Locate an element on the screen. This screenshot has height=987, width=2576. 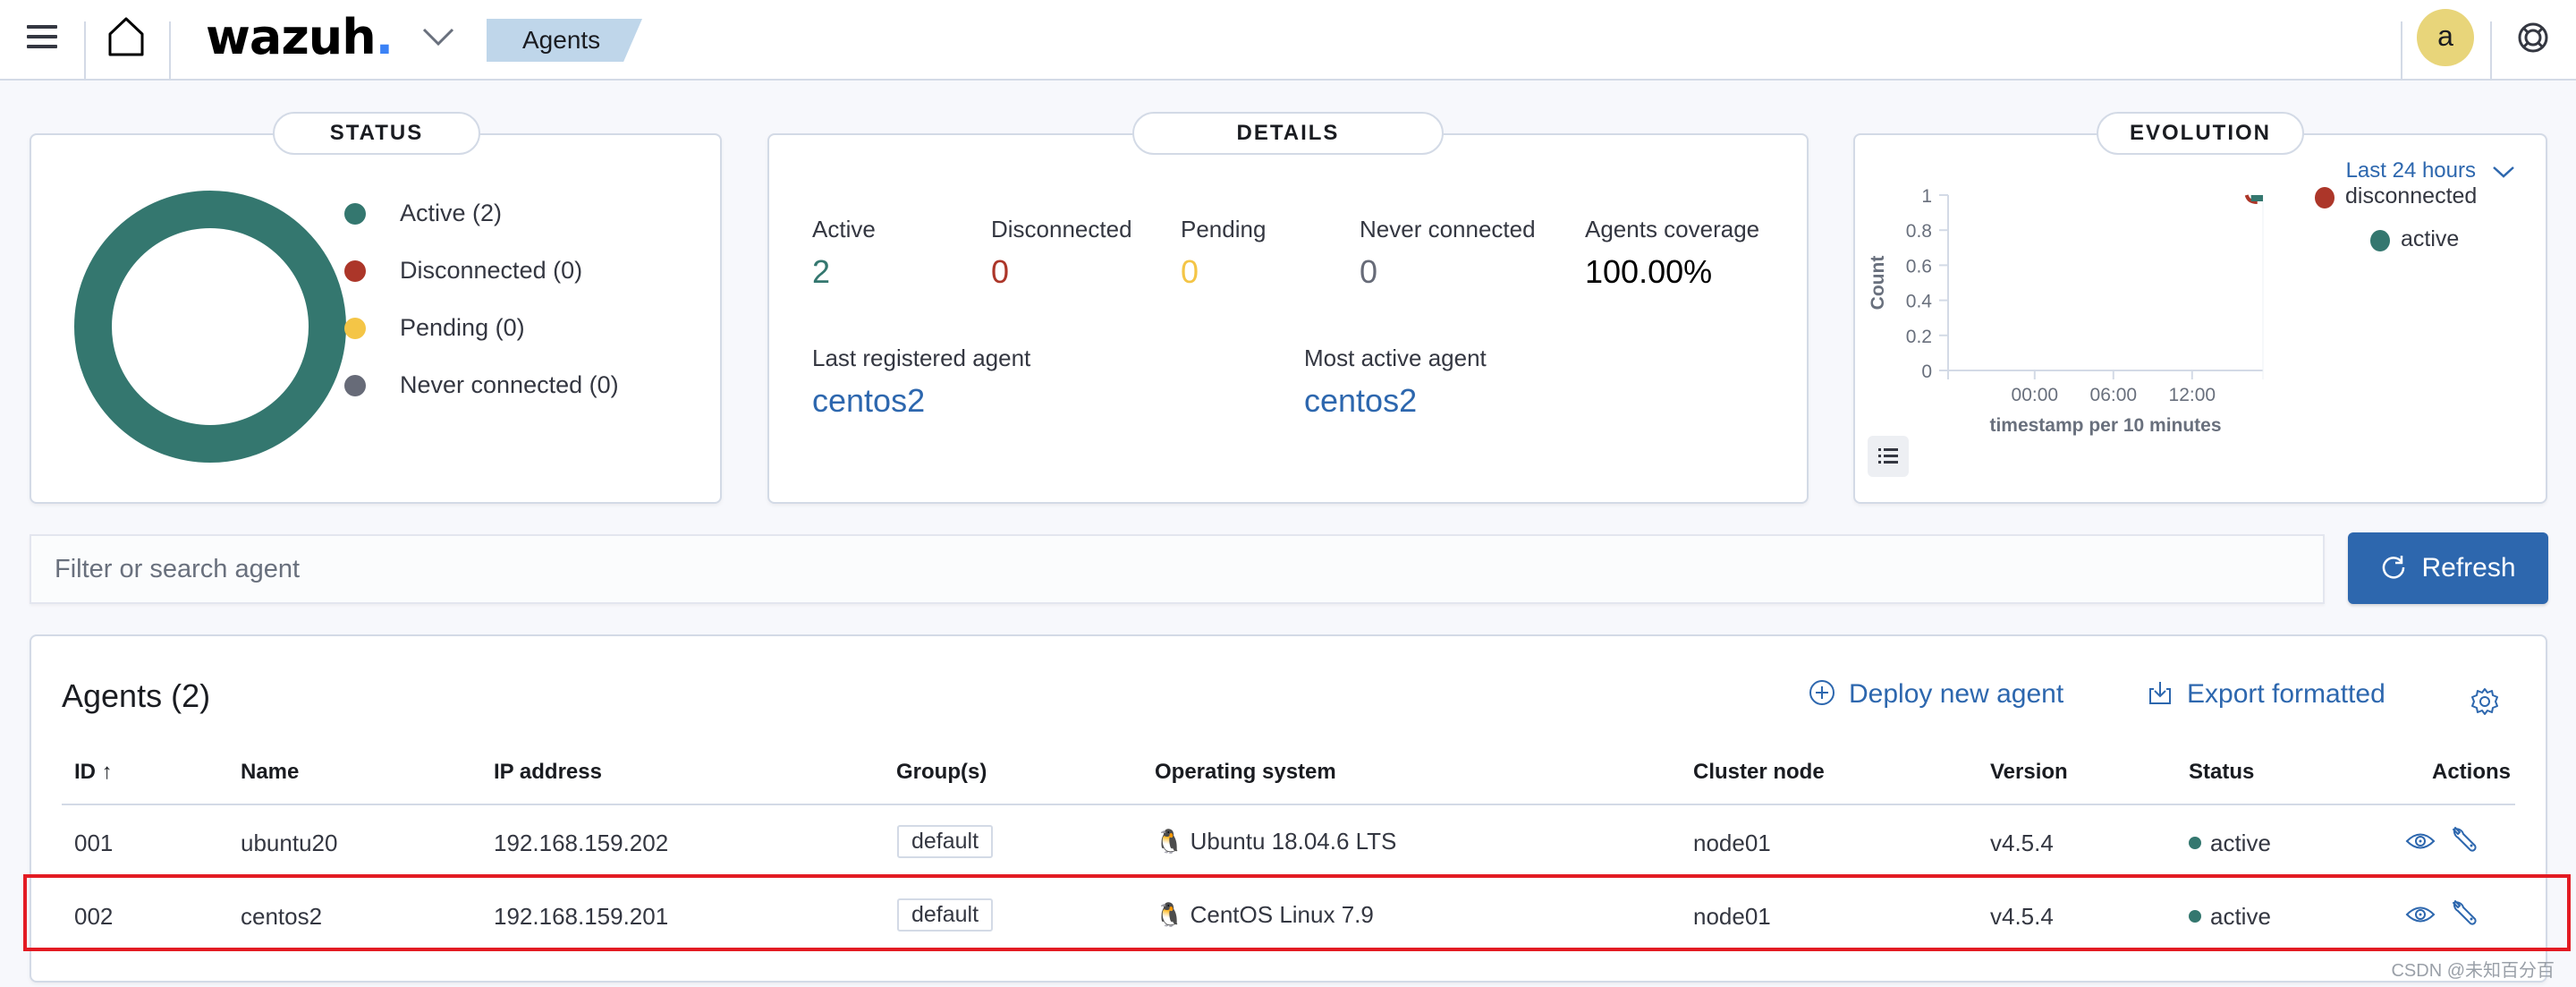
stat-value-coverage: 100.00% is located at coordinates (1649, 271).